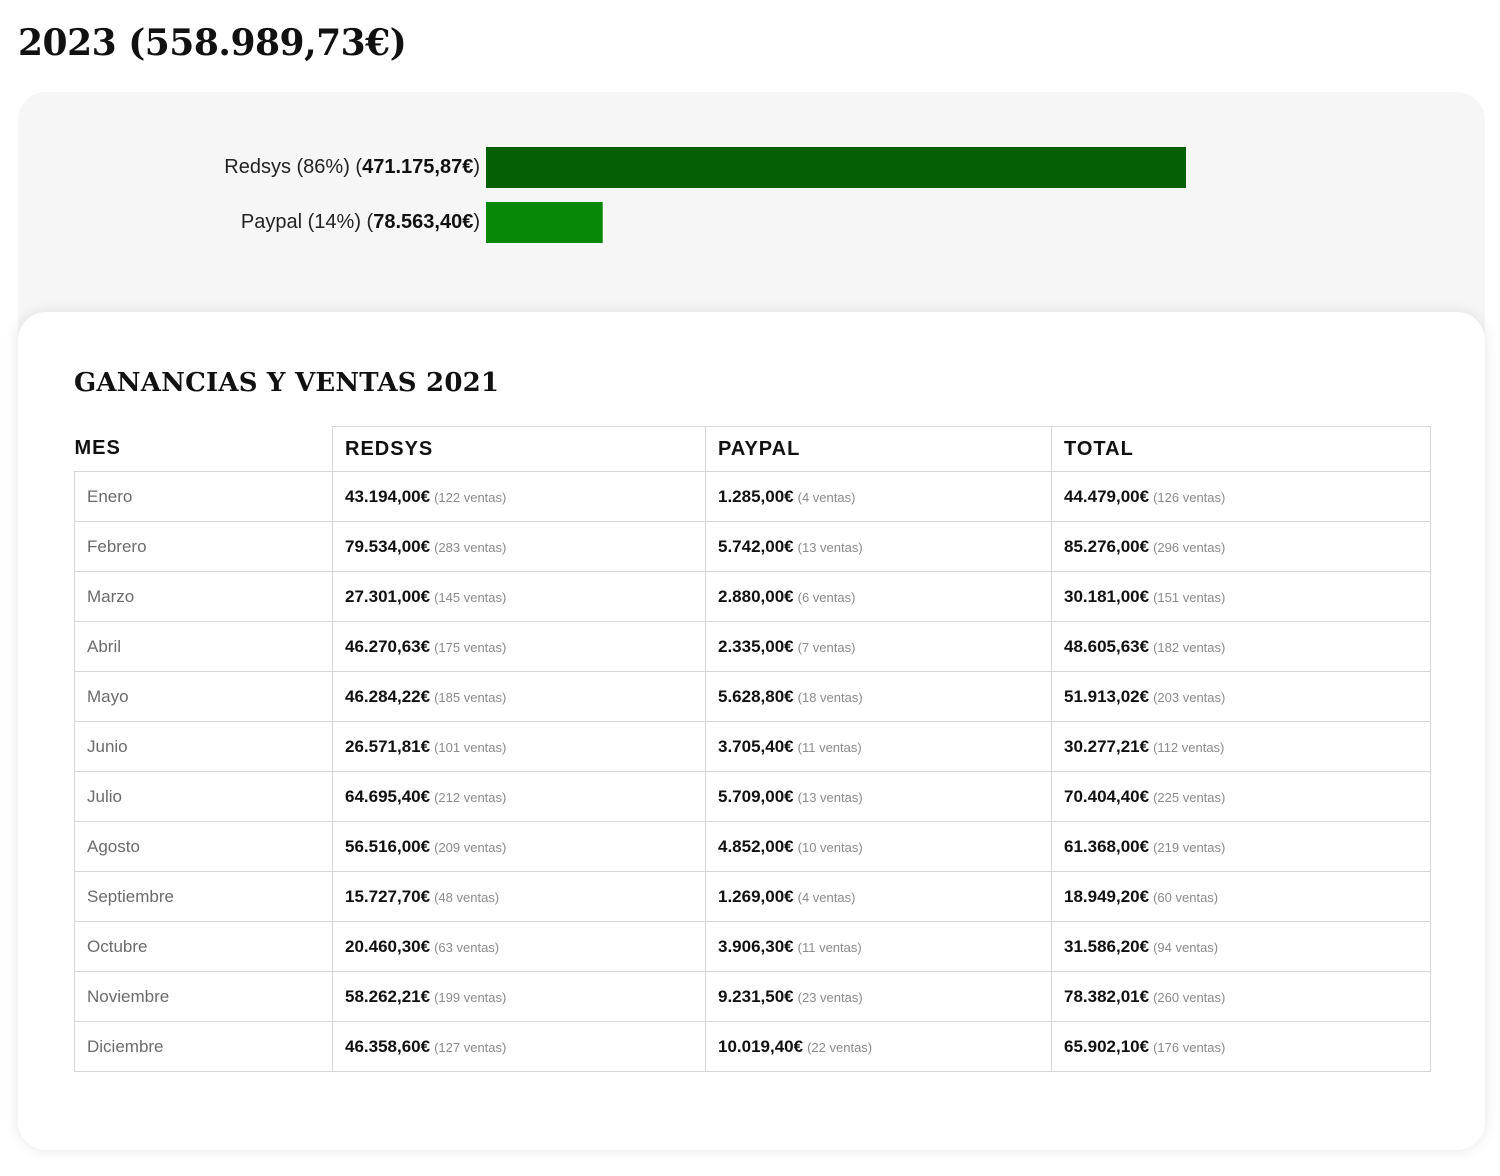 This screenshot has height=1176, width=1500. Describe the element at coordinates (388, 596) in the screenshot. I see `redsys-amount: 27.301,00€` at that location.